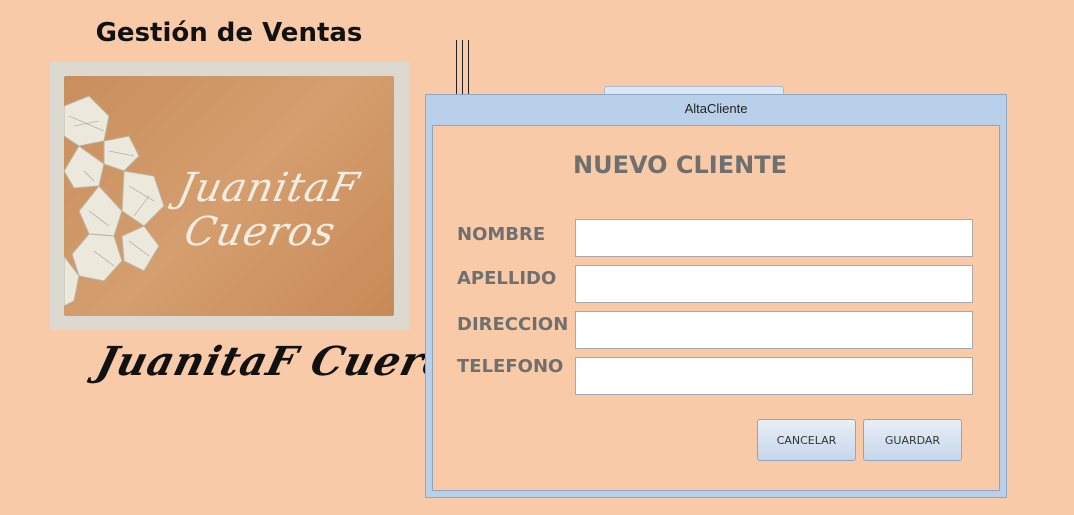 The image size is (1074, 515). What do you see at coordinates (229, 33) in the screenshot?
I see `app-title: Gestión de Ventas` at bounding box center [229, 33].